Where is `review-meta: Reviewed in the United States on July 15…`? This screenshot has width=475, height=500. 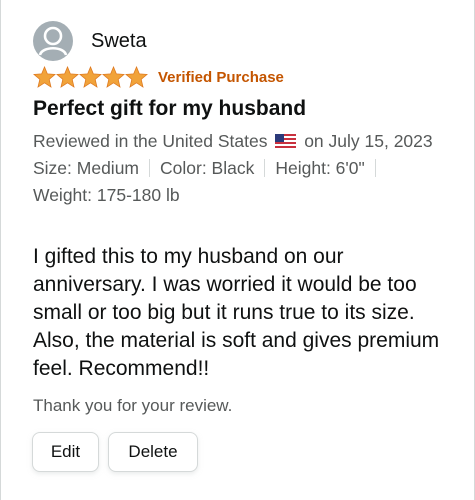 review-meta: Reviewed in the United States on July 15… is located at coordinates (243, 168).